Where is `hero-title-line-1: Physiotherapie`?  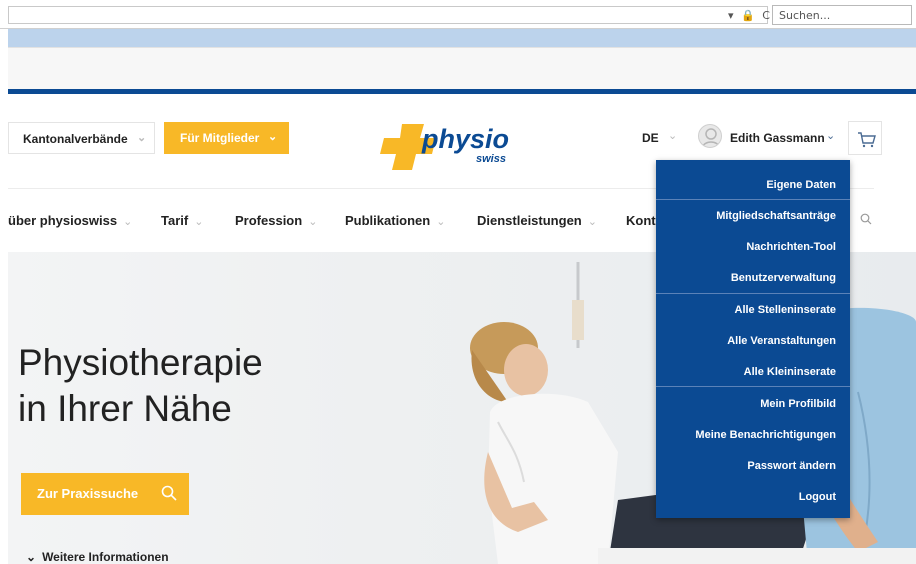
hero-title-line-1: Physiotherapie is located at coordinates (140, 362).